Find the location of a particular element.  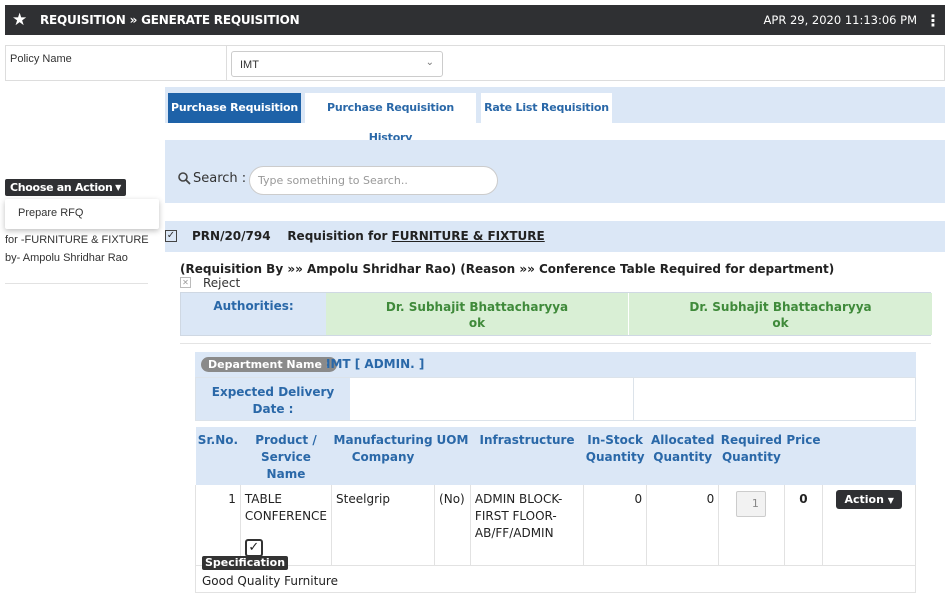

action-label: Action is located at coordinates (864, 499).